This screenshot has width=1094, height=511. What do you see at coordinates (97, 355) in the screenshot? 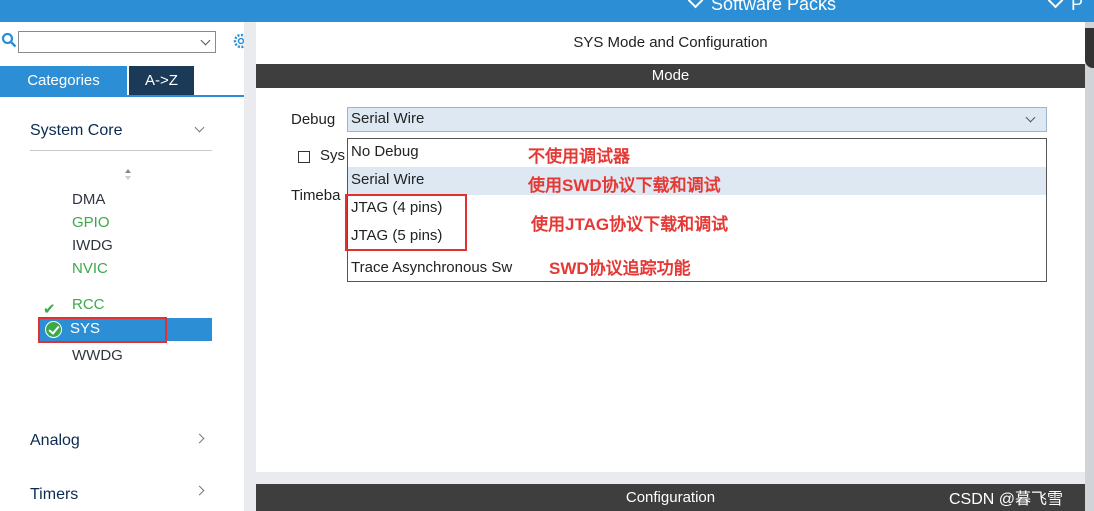
I see `component-wwdg: WWDG` at bounding box center [97, 355].